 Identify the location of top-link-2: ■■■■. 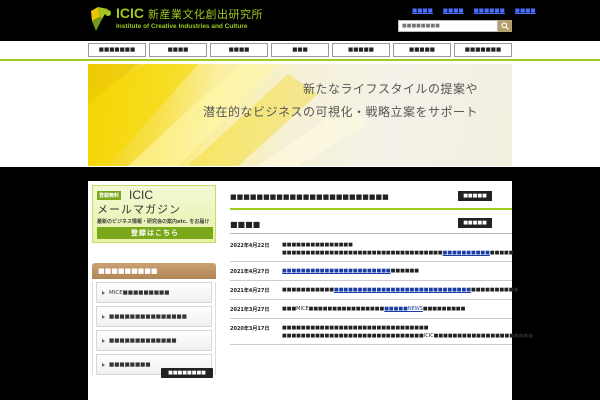
(453, 11).